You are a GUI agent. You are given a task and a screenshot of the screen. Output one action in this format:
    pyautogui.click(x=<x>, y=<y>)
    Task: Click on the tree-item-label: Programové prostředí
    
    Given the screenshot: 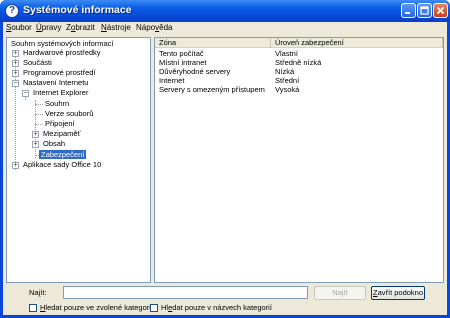 What is the action you would take?
    pyautogui.click(x=59, y=72)
    